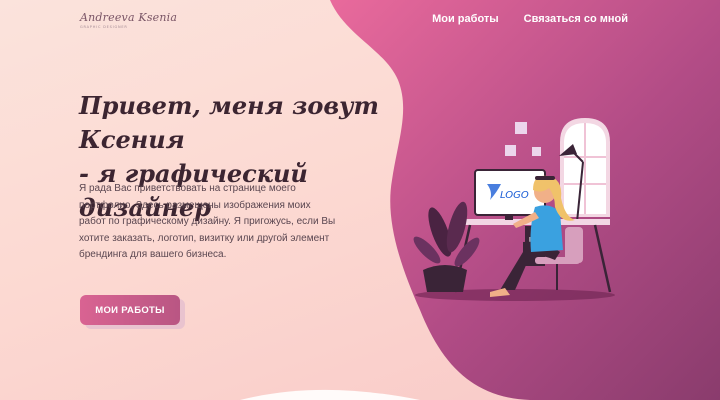 The height and width of the screenshot is (400, 720). I want to click on potted-plant-icon, so click(446, 246).